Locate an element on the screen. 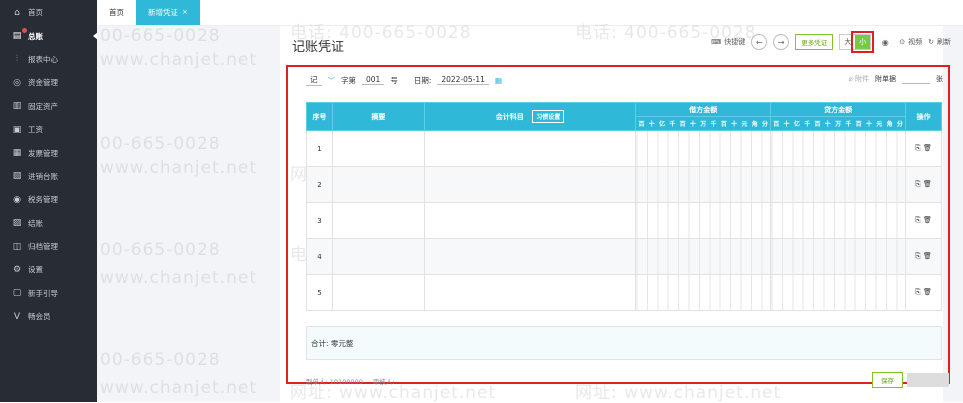 The image size is (963, 403). voucher-type-select: 记 is located at coordinates (314, 80).